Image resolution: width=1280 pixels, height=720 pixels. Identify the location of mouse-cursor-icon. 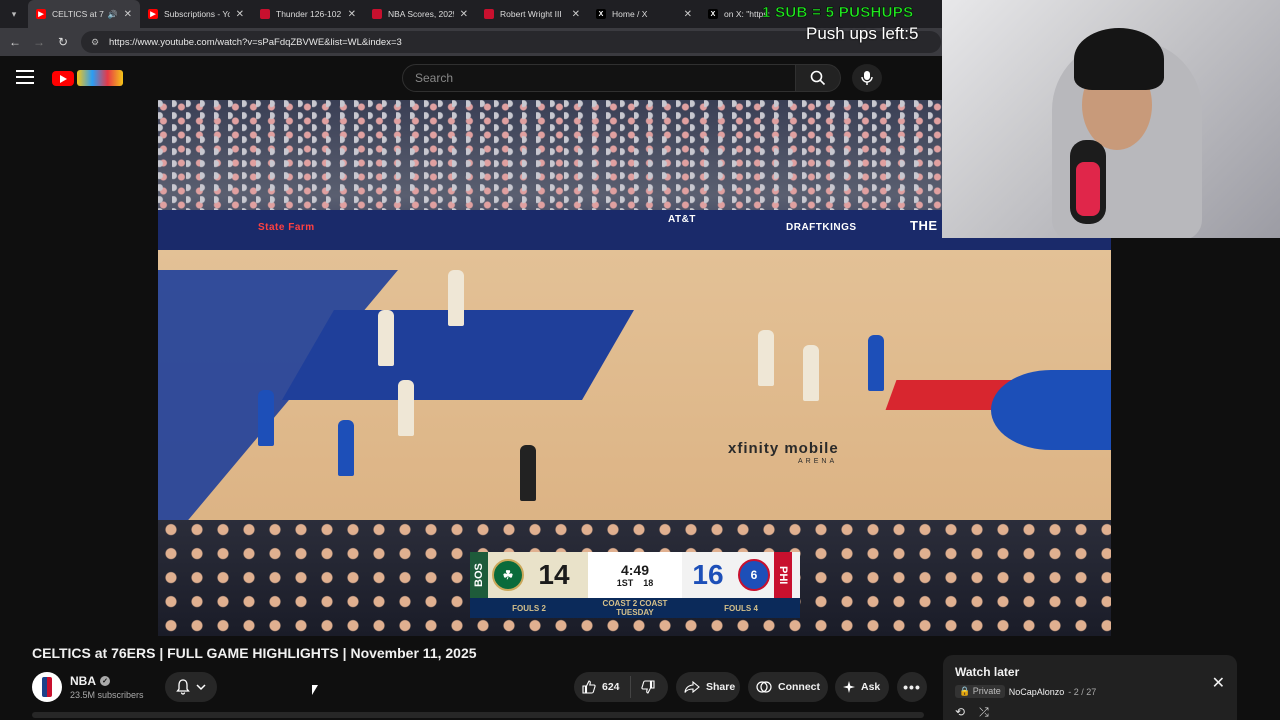
(315, 690).